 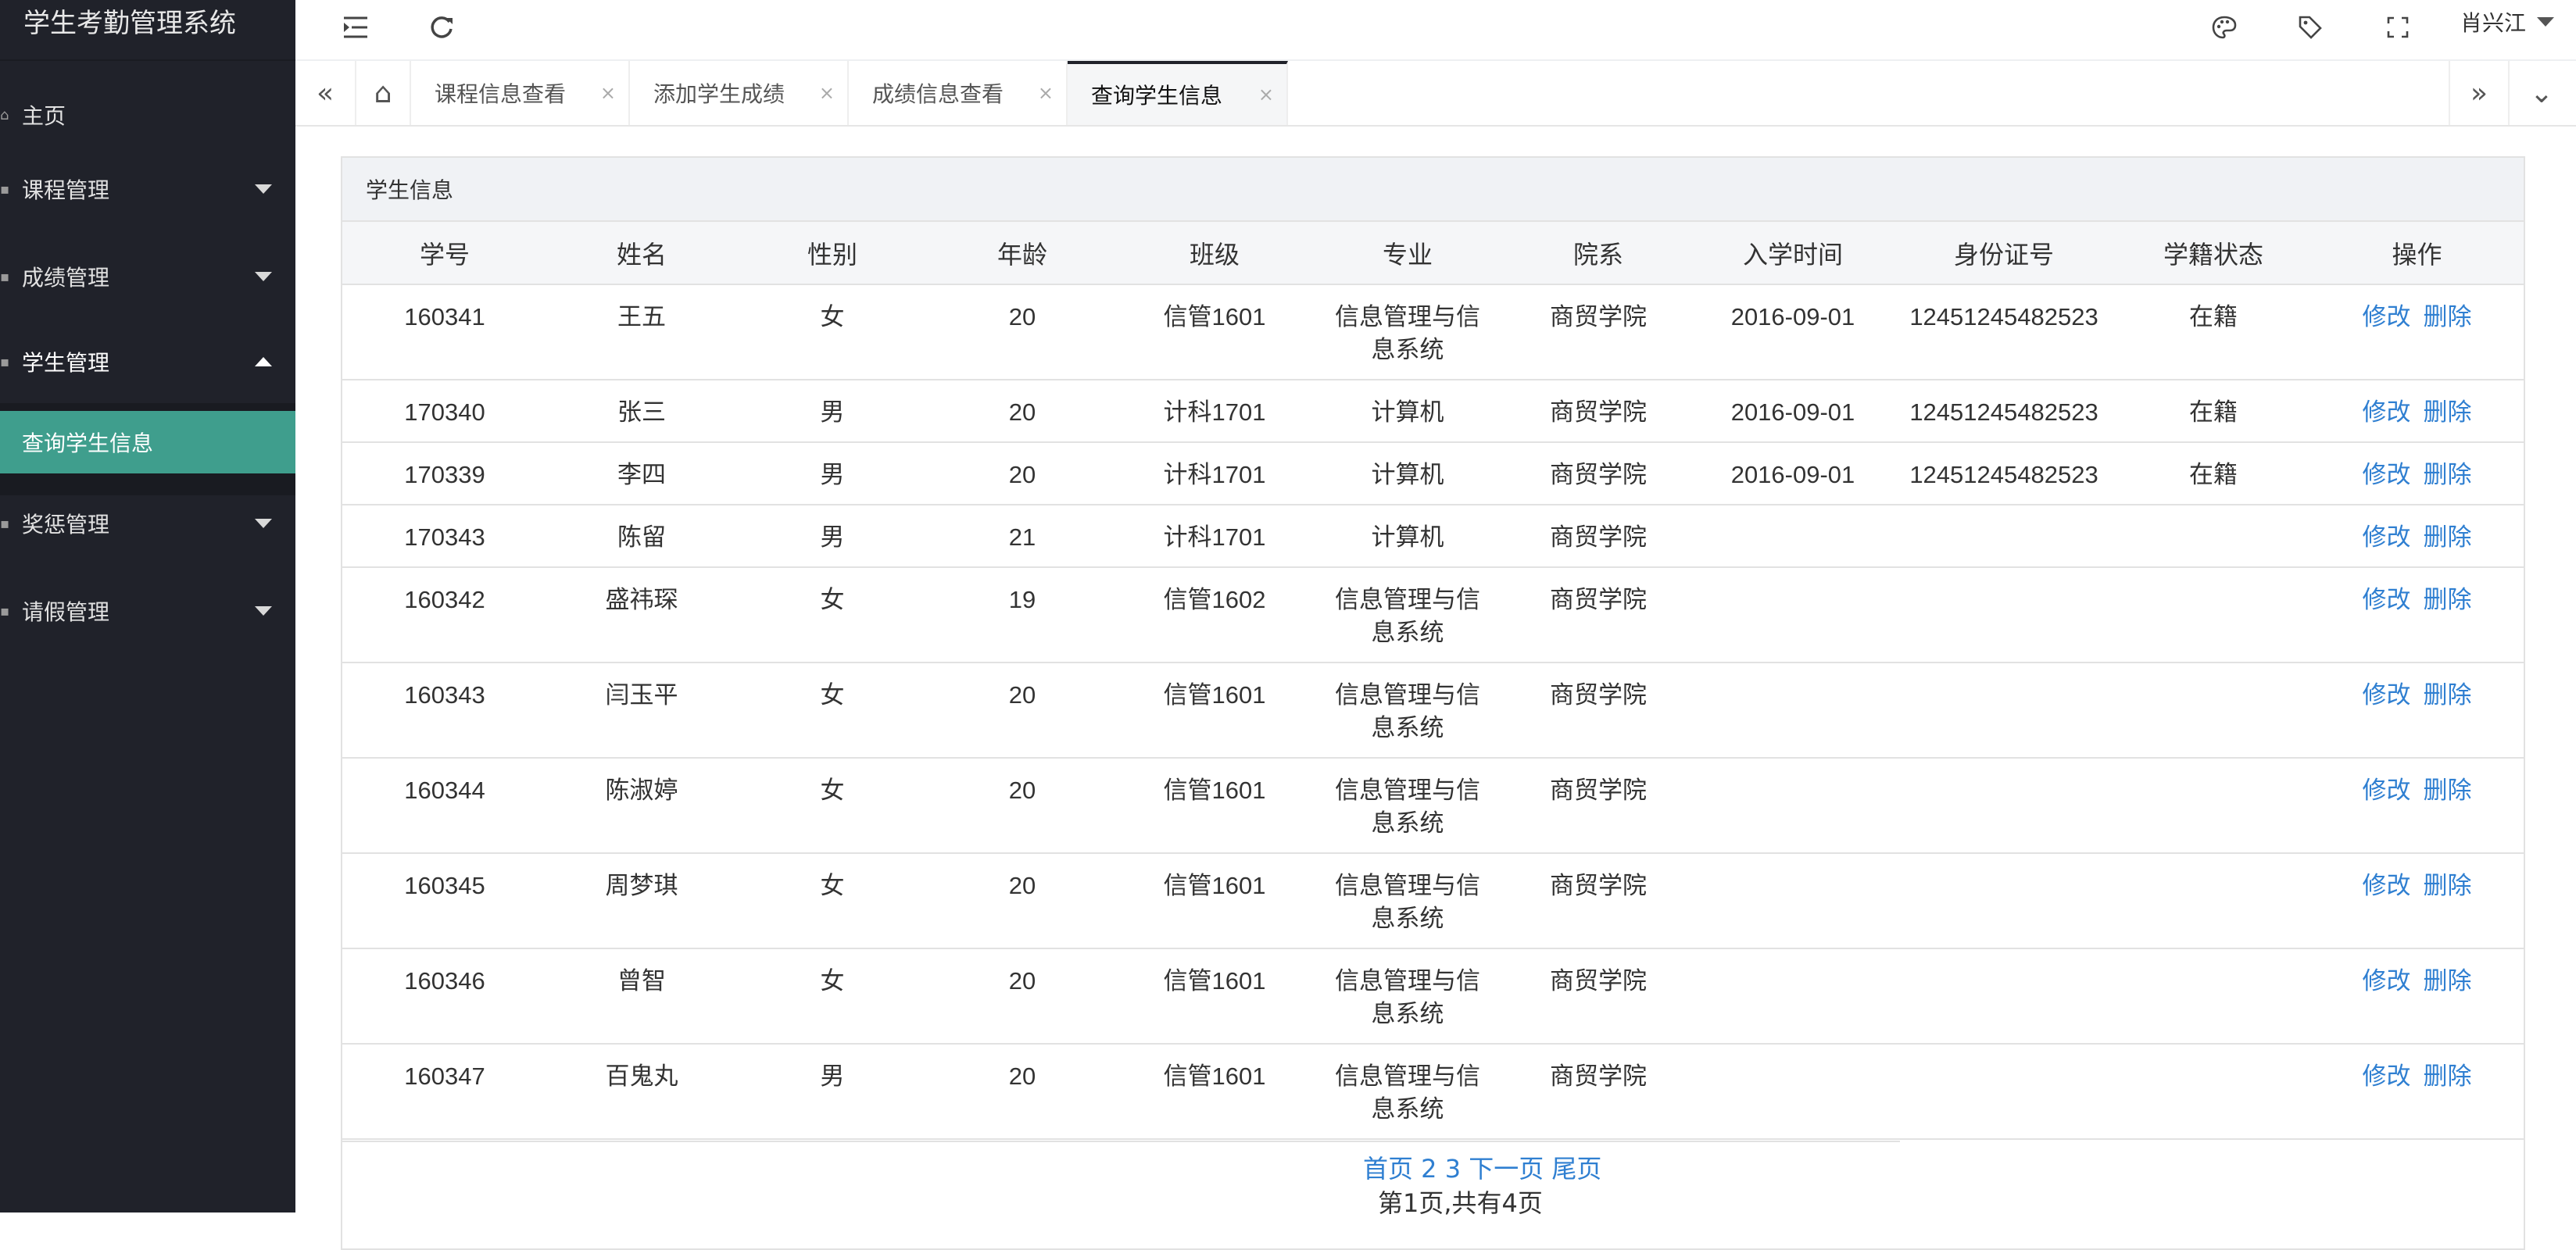 What do you see at coordinates (147, 361) in the screenshot?
I see `sidebar-item-students: ▪ 学生管理` at bounding box center [147, 361].